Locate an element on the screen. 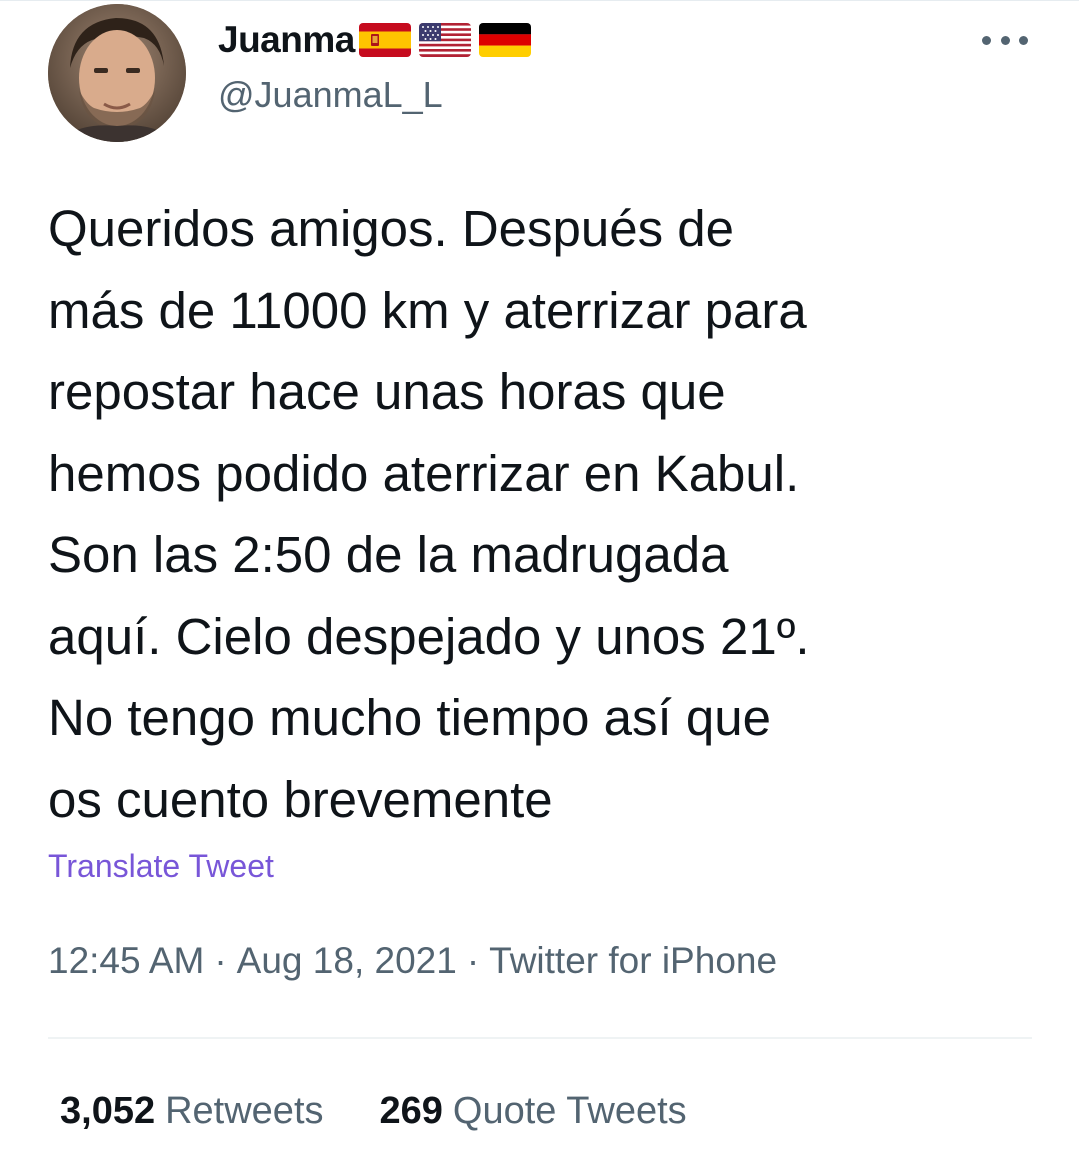  tweet-time: 12:45 AM is located at coordinates (126, 960).